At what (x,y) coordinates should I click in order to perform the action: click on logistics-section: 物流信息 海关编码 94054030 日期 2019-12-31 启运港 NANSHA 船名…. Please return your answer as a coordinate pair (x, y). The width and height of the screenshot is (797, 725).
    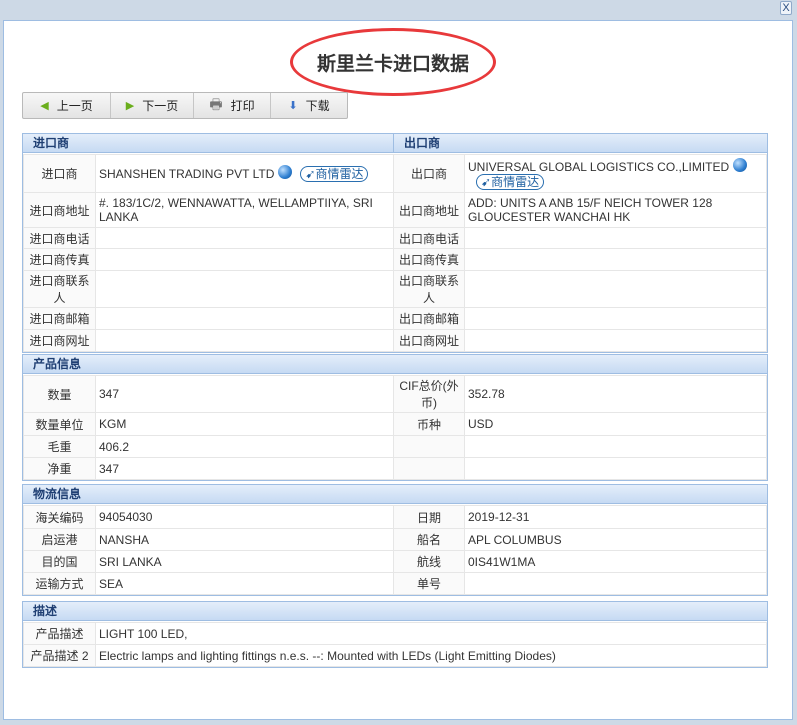
    Looking at the image, I should click on (395, 540).